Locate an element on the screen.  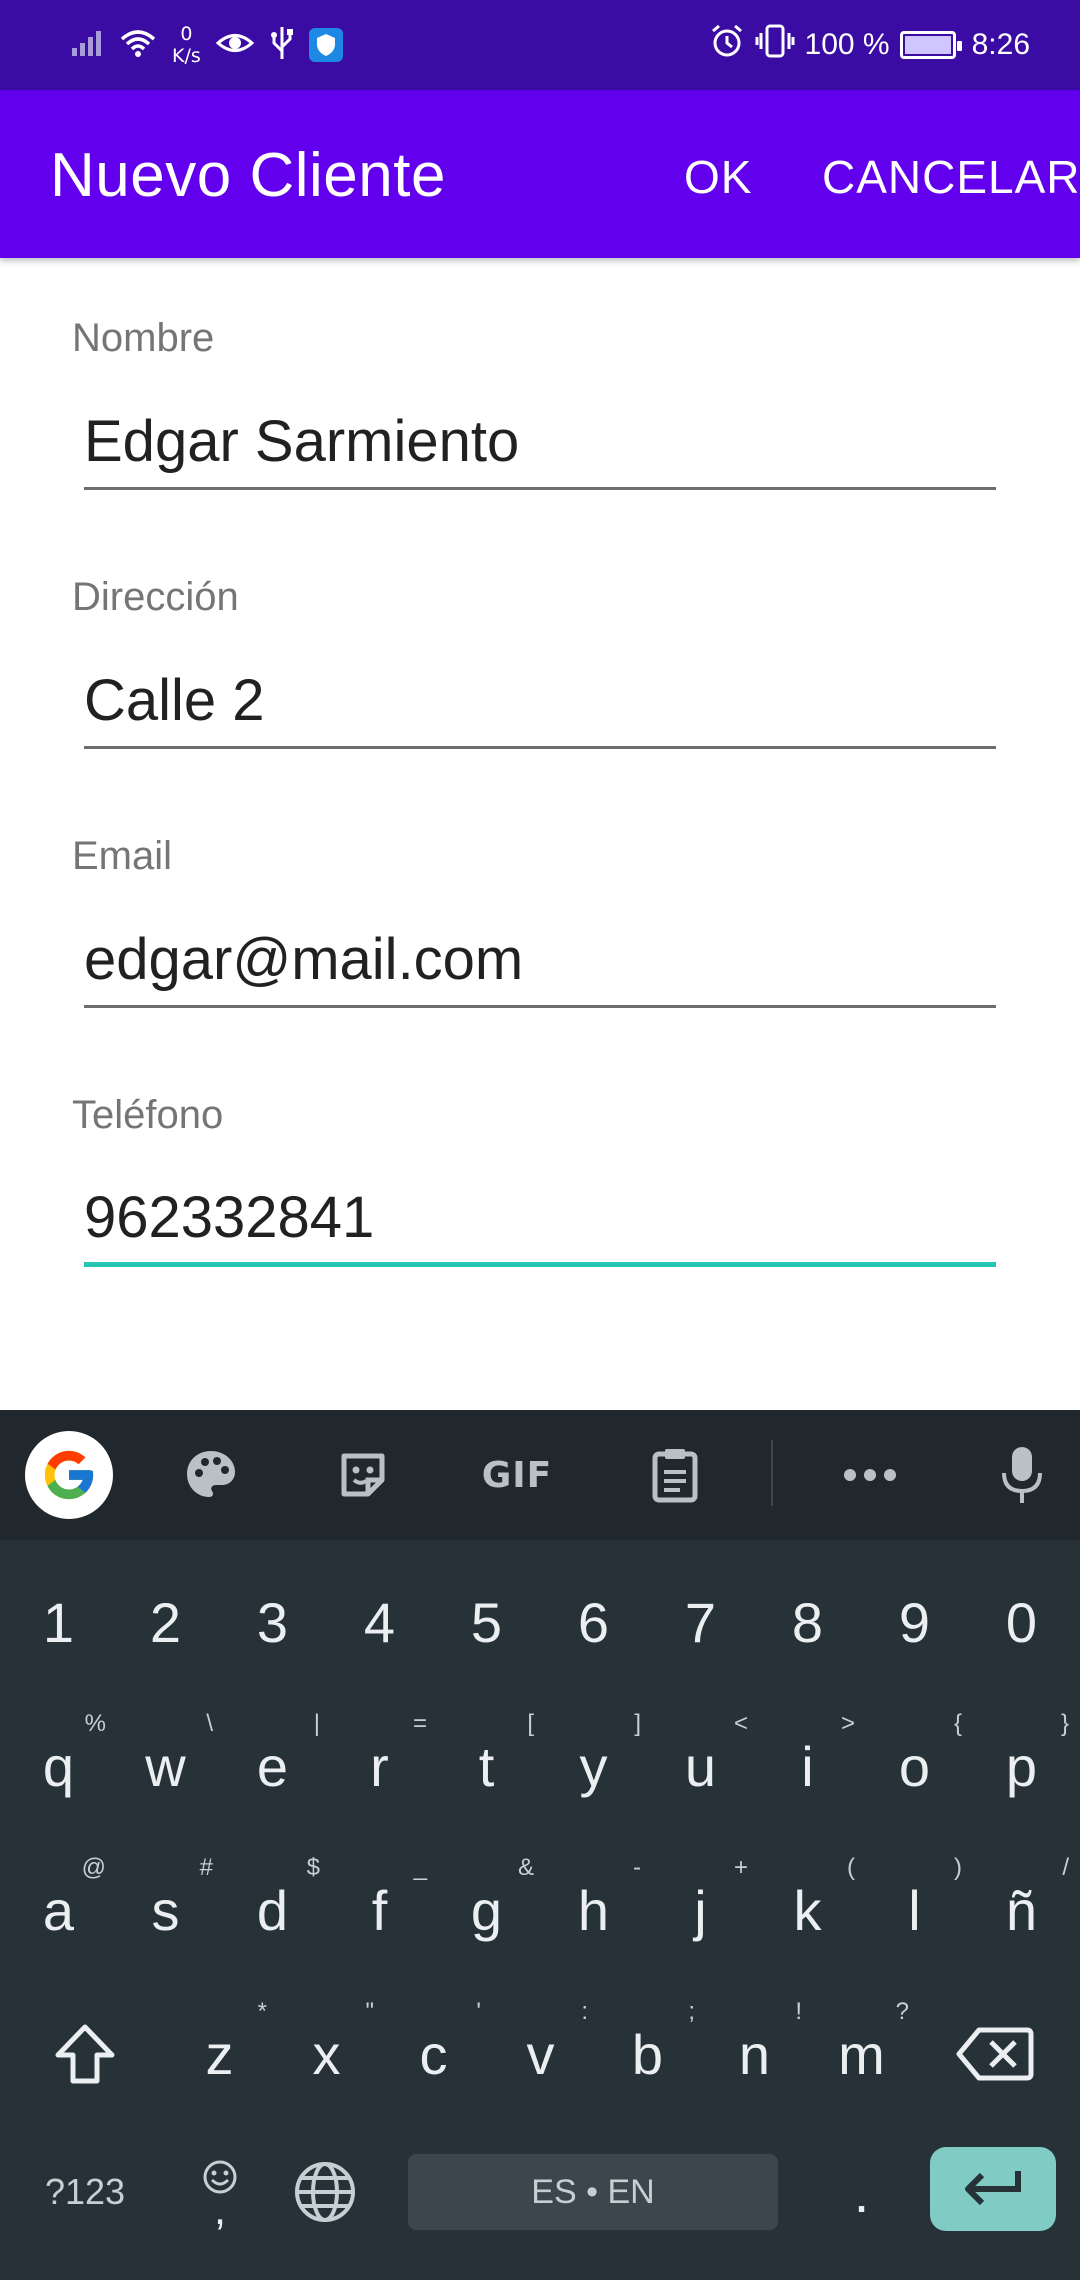
key-d: d $ is located at coordinates (272, 1910).